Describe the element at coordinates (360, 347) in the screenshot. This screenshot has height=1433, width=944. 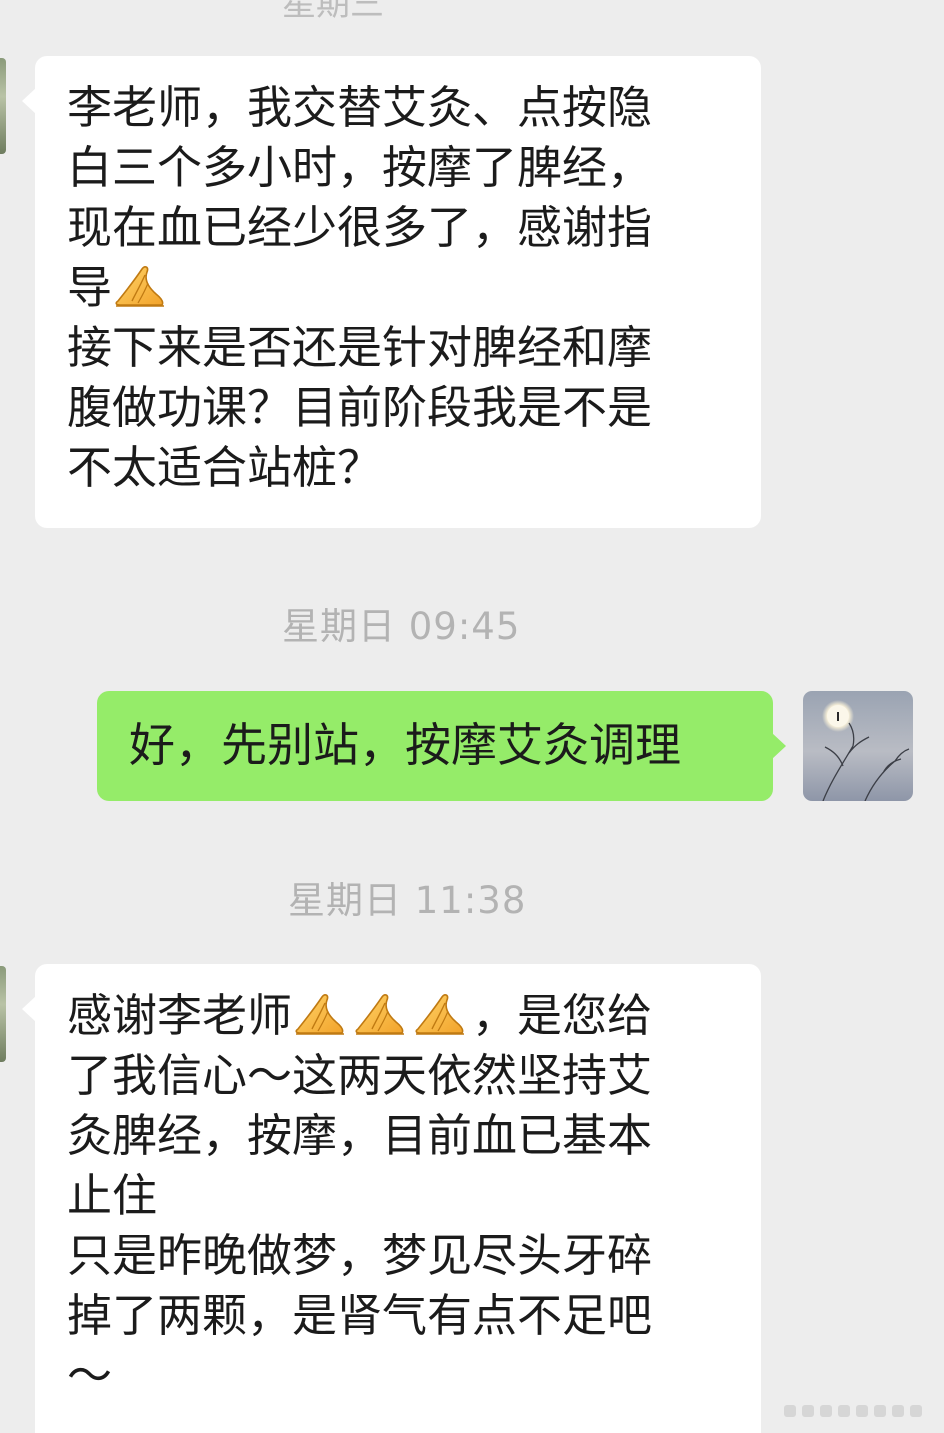
I see `message-line: 接下来是否还是针对脾经和摩` at that location.